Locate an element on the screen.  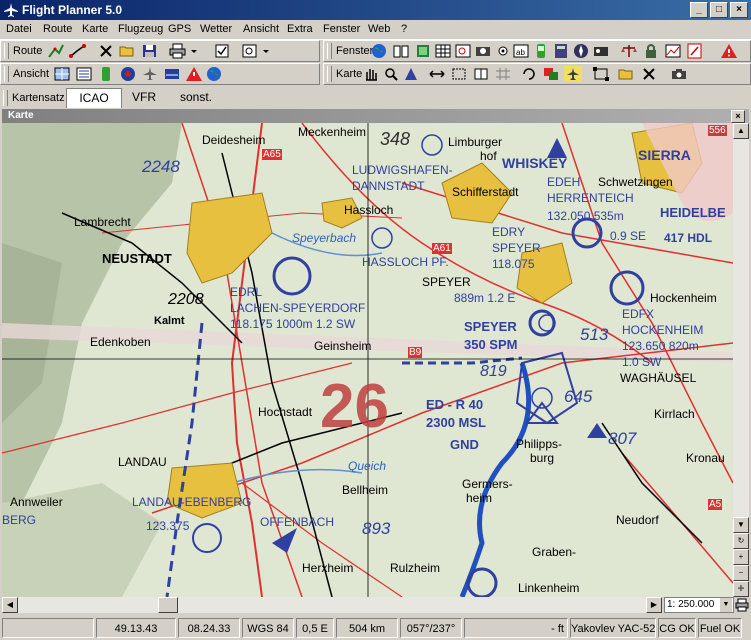
zoom-icon is located at coordinates (391, 74).